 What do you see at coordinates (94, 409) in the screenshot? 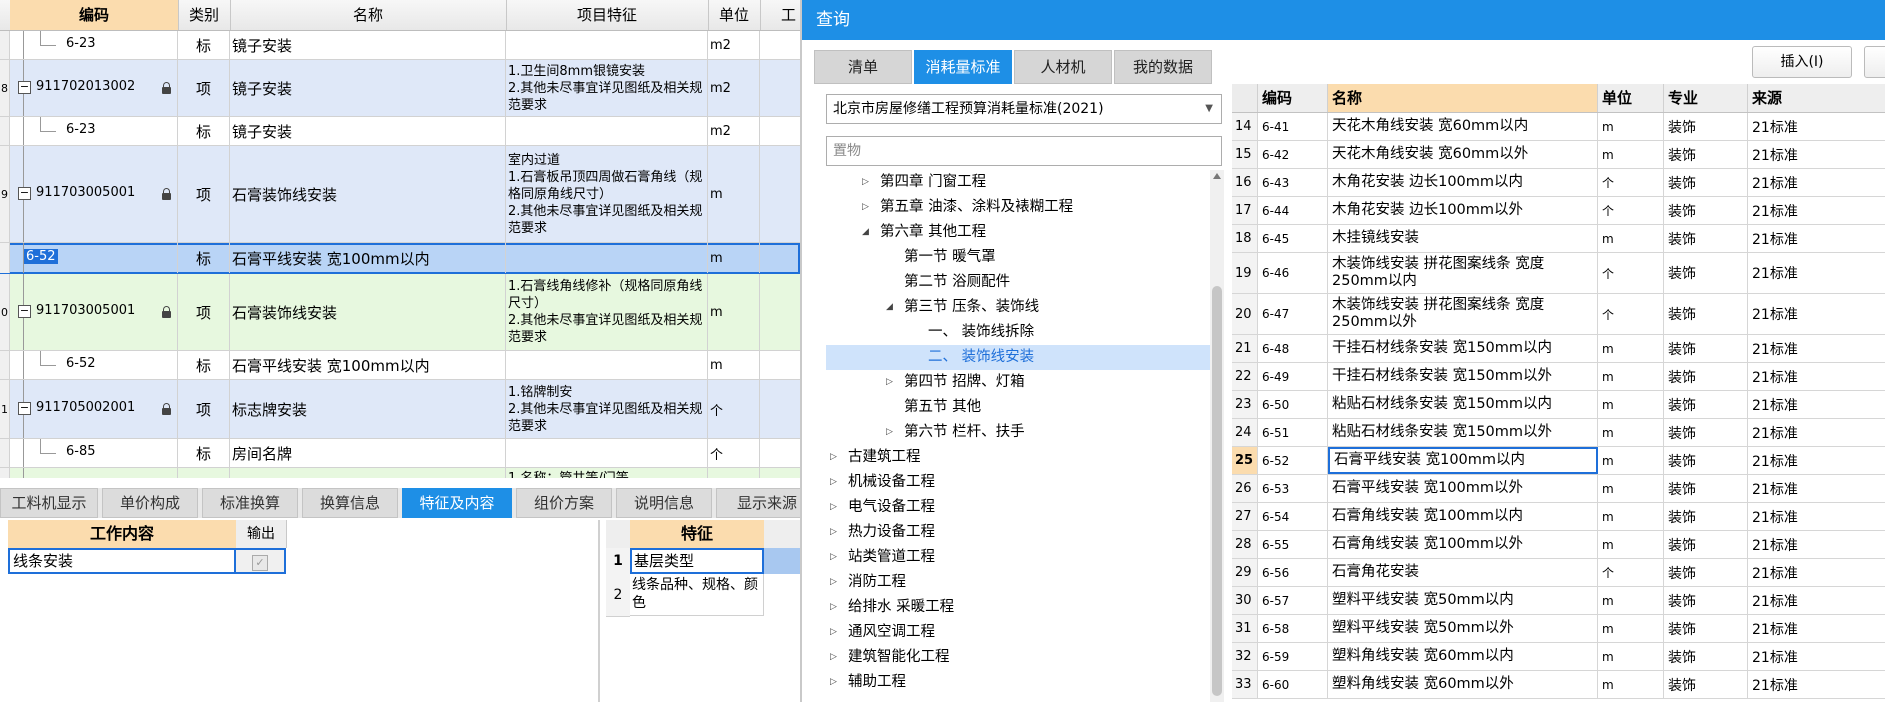
I see `code-cell: −911705002001` at bounding box center [94, 409].